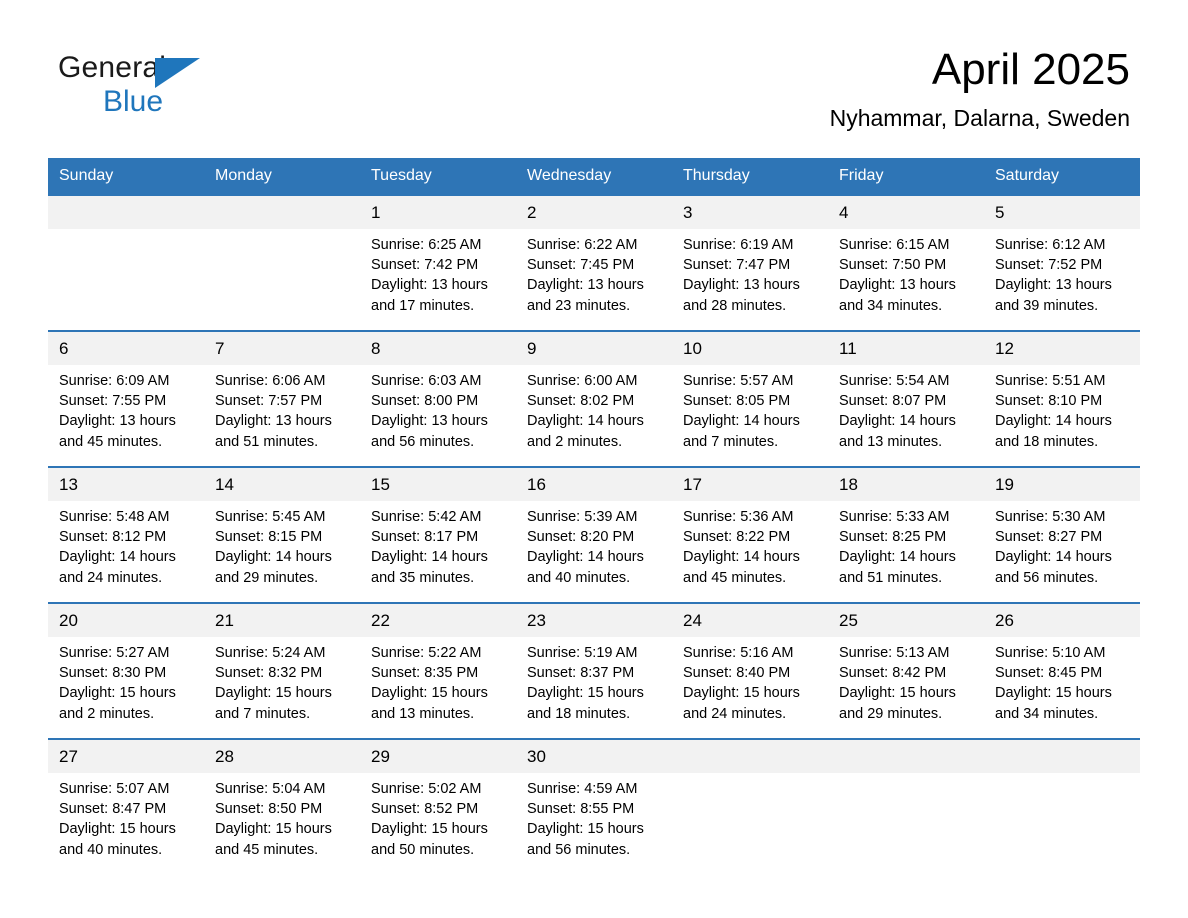 The height and width of the screenshot is (918, 1188). What do you see at coordinates (750, 620) in the screenshot?
I see `day-number: 24` at bounding box center [750, 620].